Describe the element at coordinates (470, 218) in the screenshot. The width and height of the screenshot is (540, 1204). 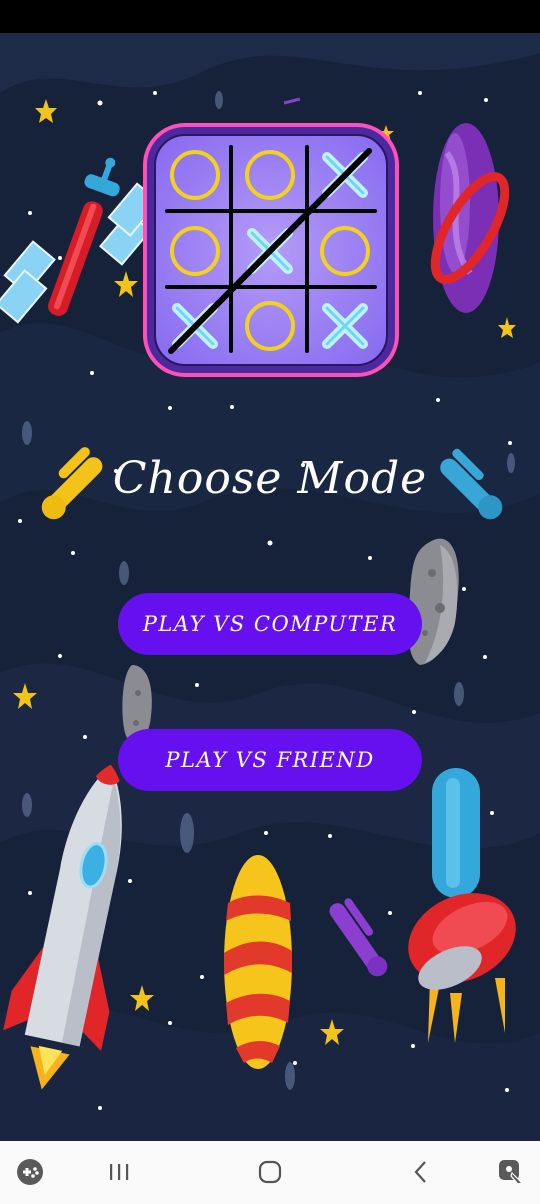
I see `ringed-planet-illustration` at that location.